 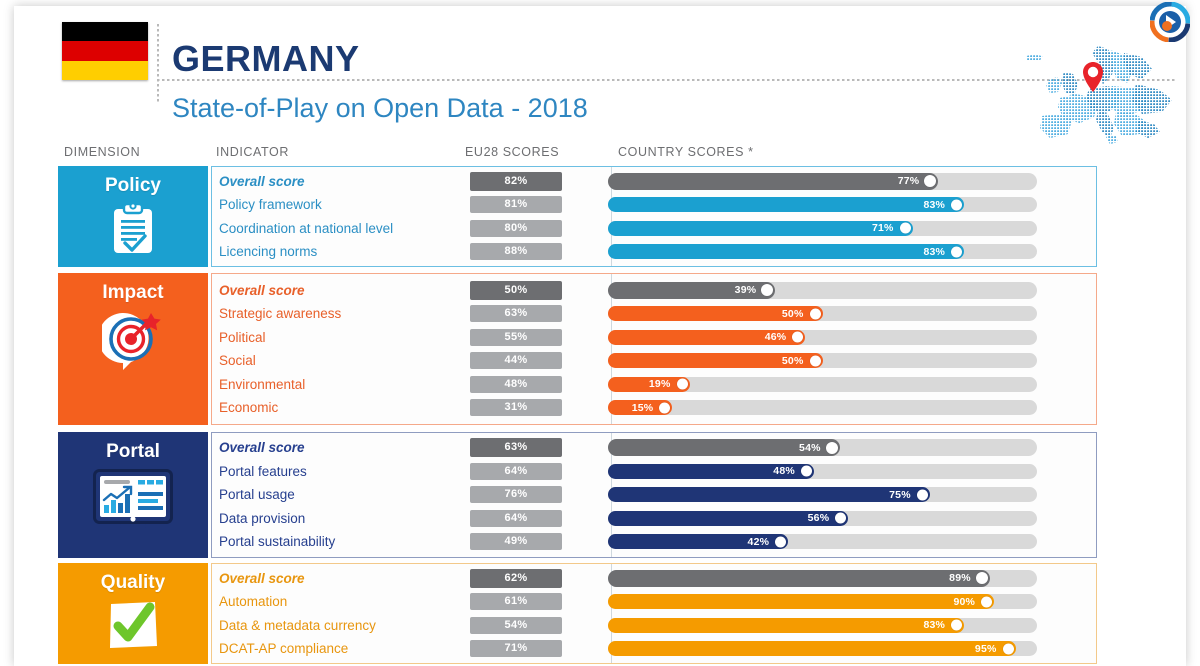 I want to click on indicator-row: Political 55% 46%, so click(x=654, y=338).